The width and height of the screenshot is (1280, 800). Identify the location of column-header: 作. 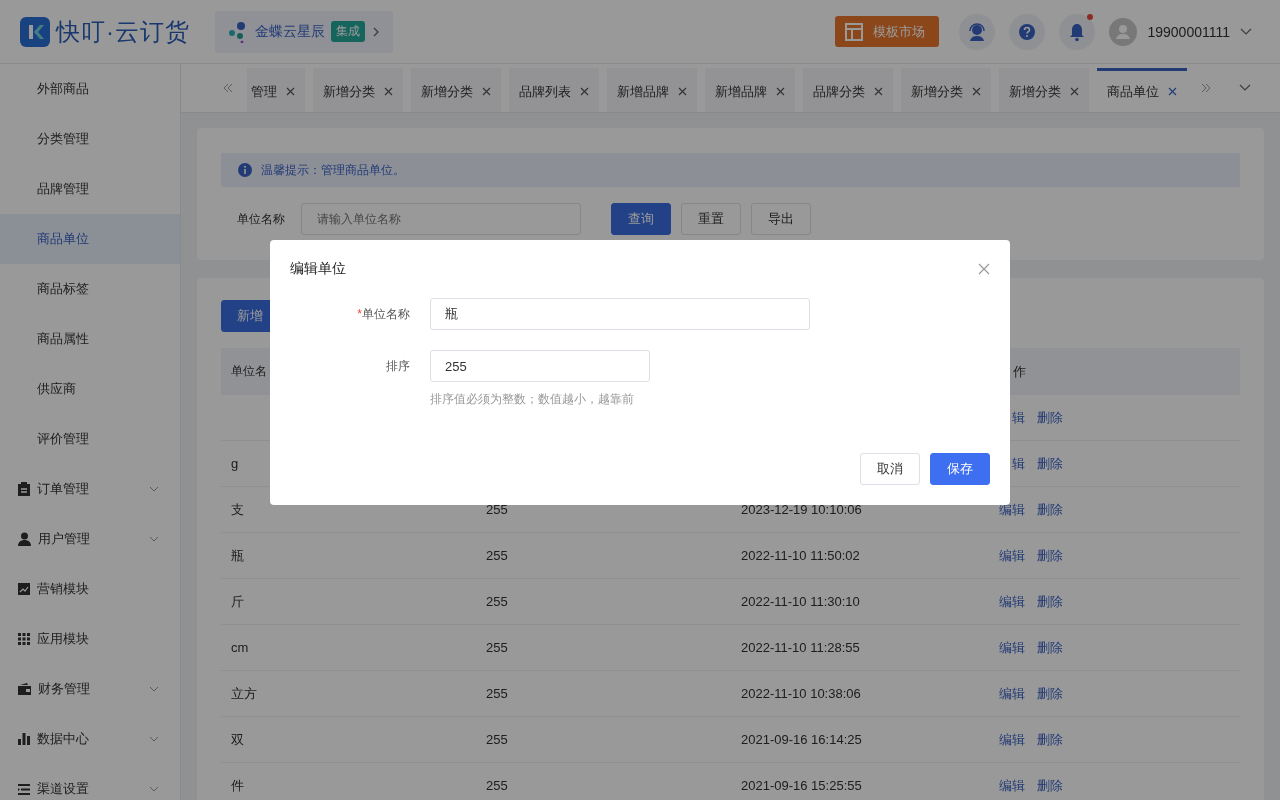
(1019, 371).